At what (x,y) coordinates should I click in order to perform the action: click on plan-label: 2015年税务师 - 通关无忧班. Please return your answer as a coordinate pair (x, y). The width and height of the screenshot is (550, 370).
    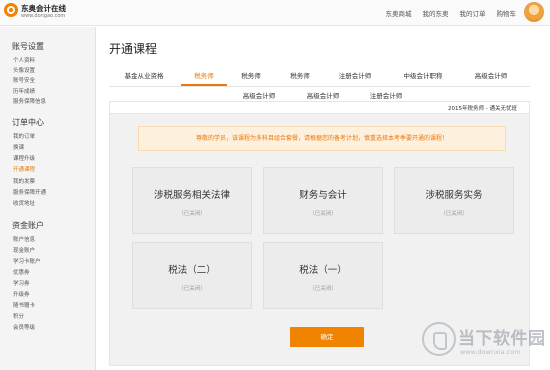
    Looking at the image, I should click on (482, 109).